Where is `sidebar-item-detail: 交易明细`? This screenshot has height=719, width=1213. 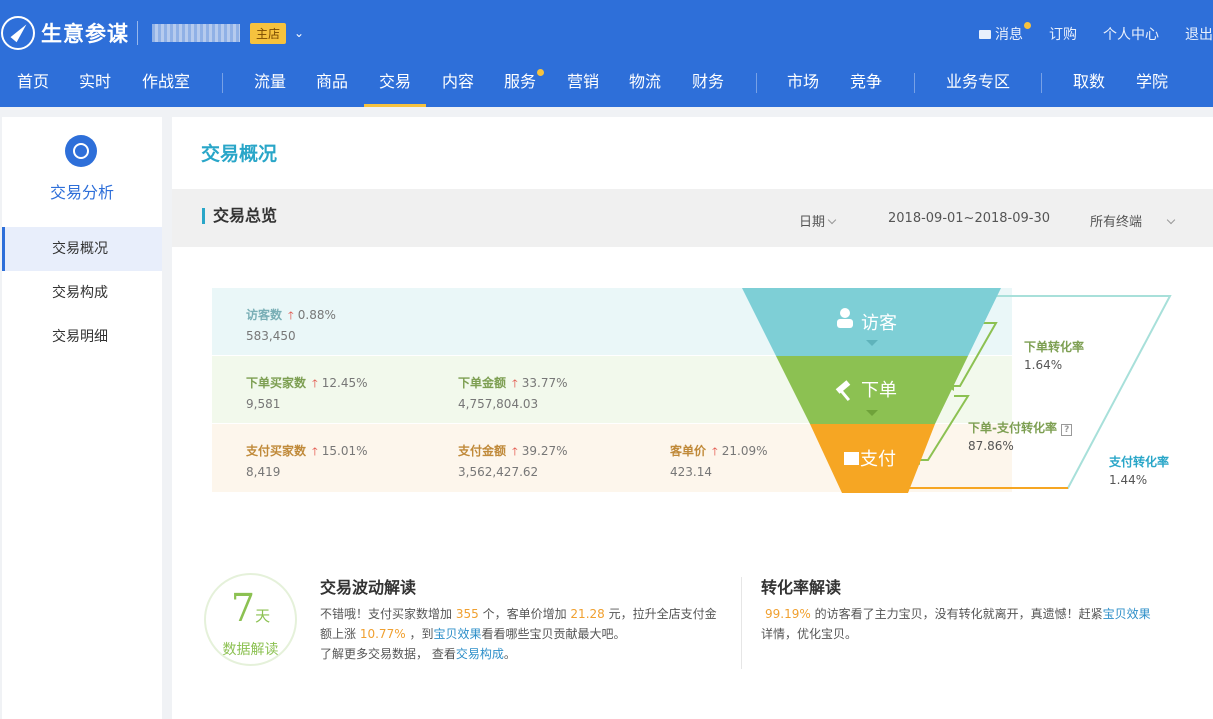
sidebar-item-detail: 交易明细 is located at coordinates (82, 337).